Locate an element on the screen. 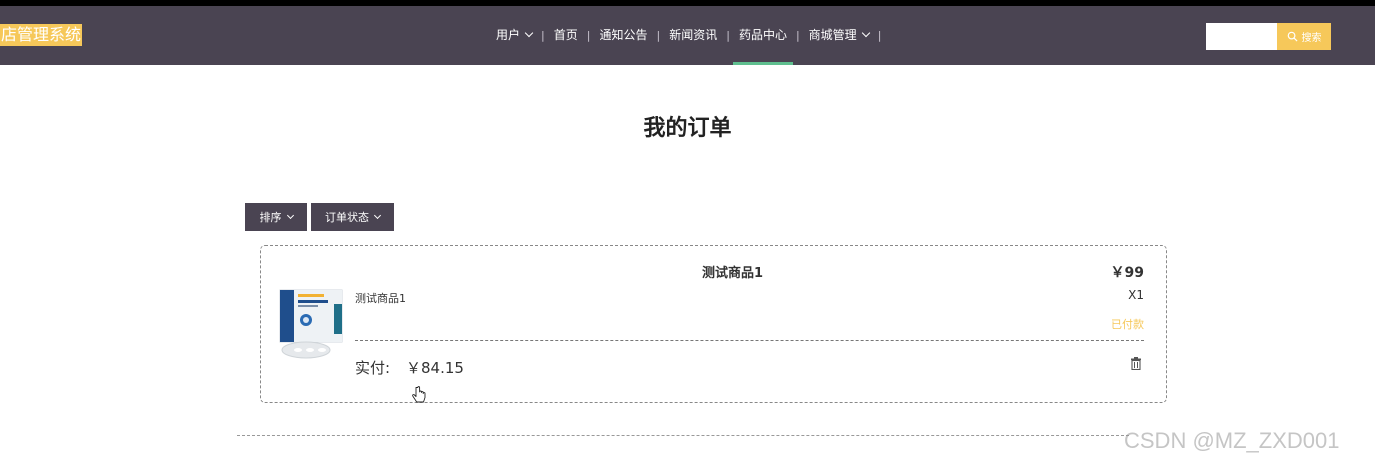  search-input is located at coordinates (1241, 36).